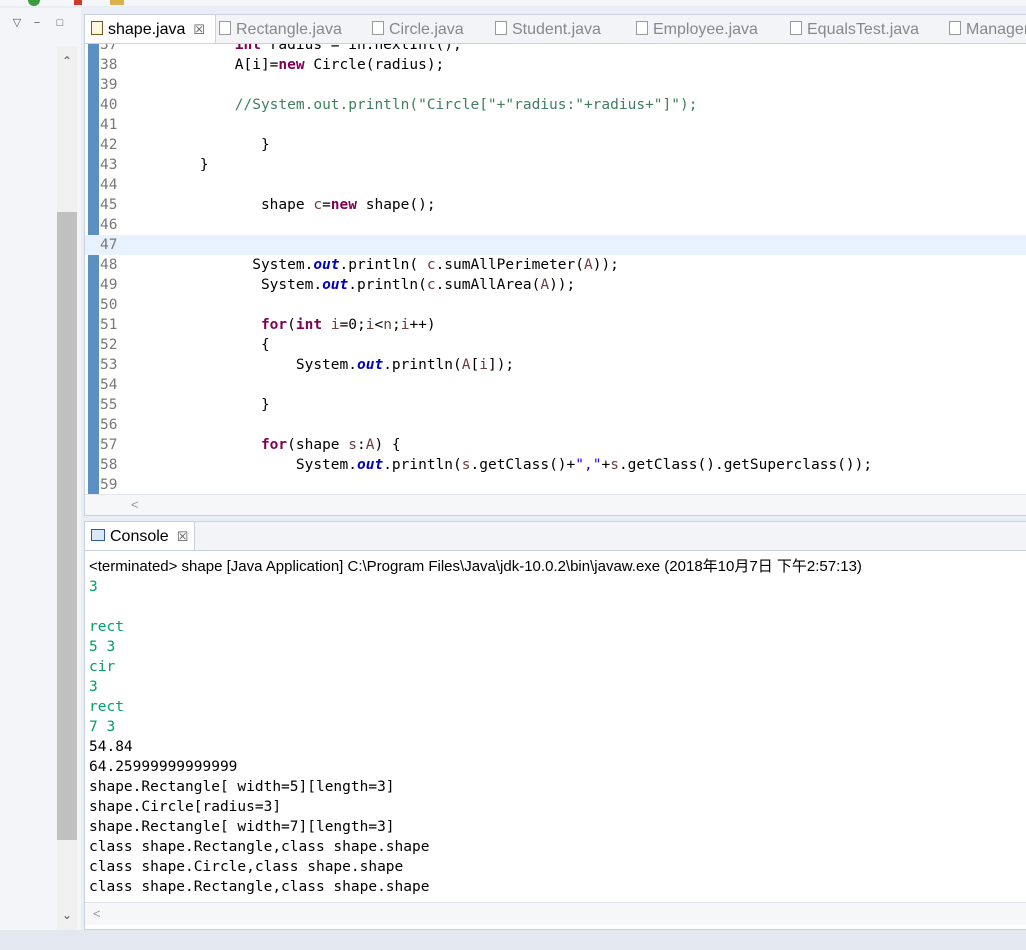  What do you see at coordinates (987, 29) in the screenshot?
I see `tab-manager: Manager` at bounding box center [987, 29].